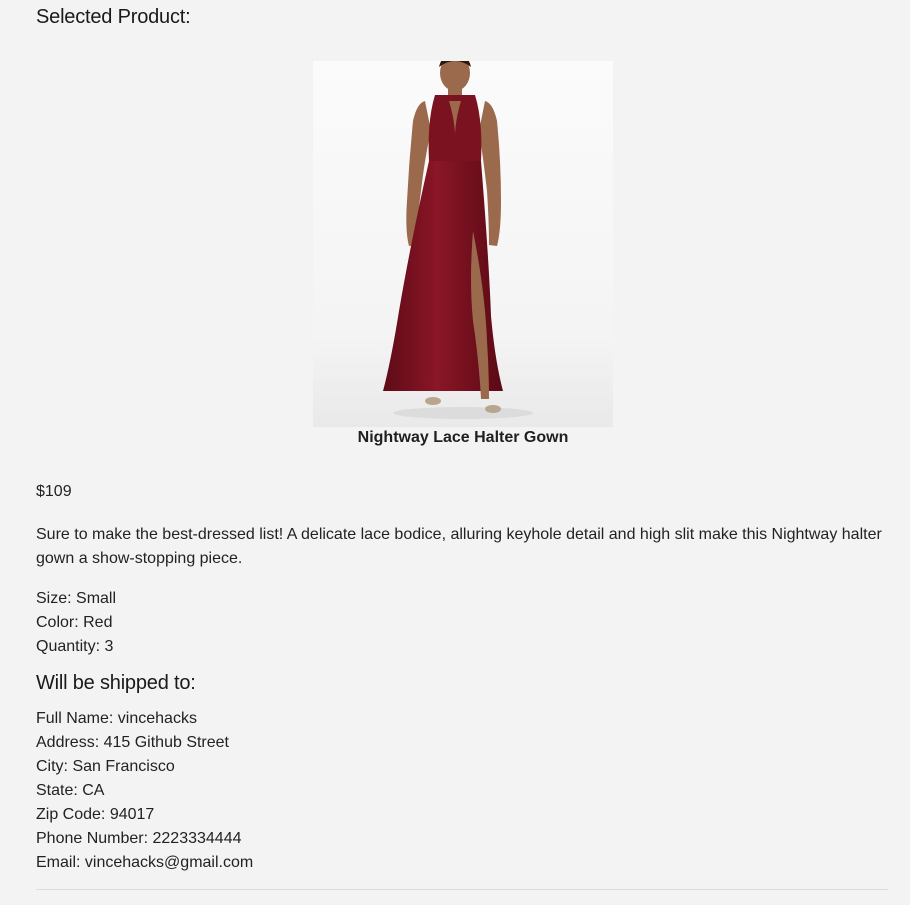 This screenshot has height=905, width=910. I want to click on shipping-full-name: Full Name: vincehacks, so click(116, 718).